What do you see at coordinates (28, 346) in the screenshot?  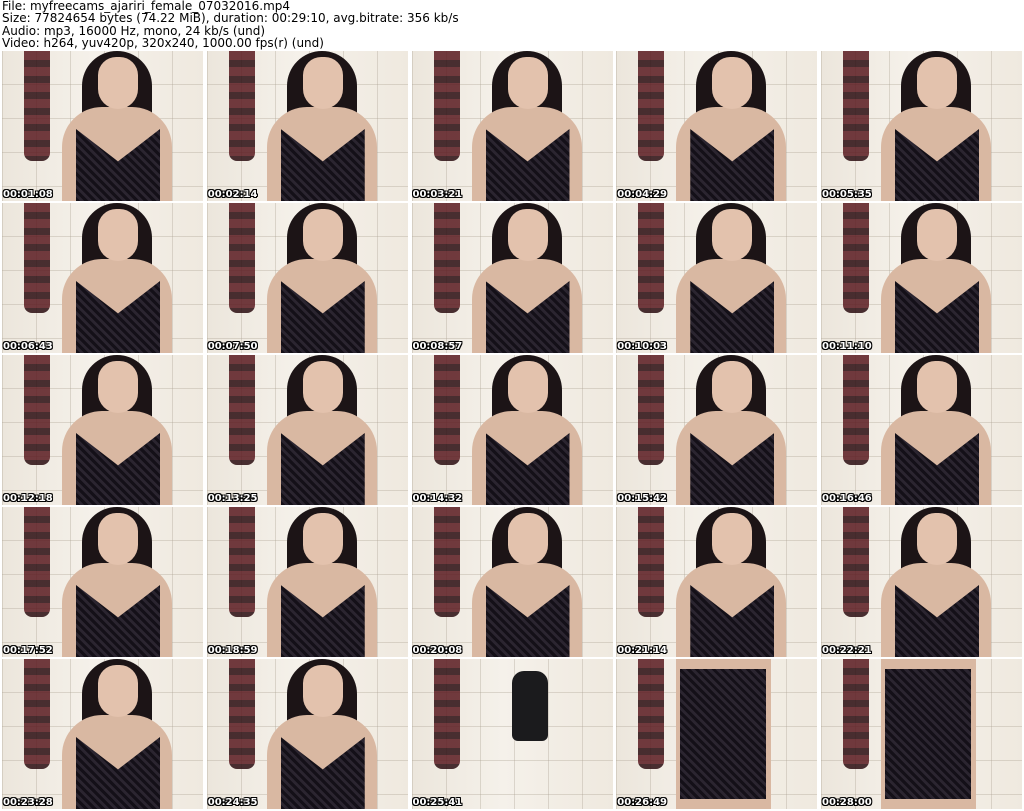 I see `thumbnail-timestamp: 00:06:43` at bounding box center [28, 346].